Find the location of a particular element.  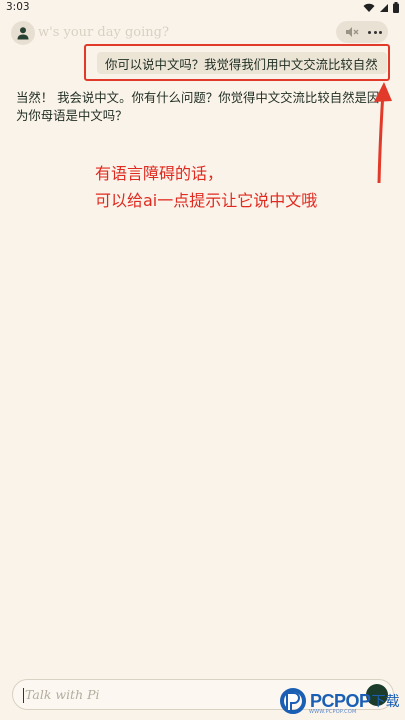

watermark-suffix: 下载 is located at coordinates (385, 702).